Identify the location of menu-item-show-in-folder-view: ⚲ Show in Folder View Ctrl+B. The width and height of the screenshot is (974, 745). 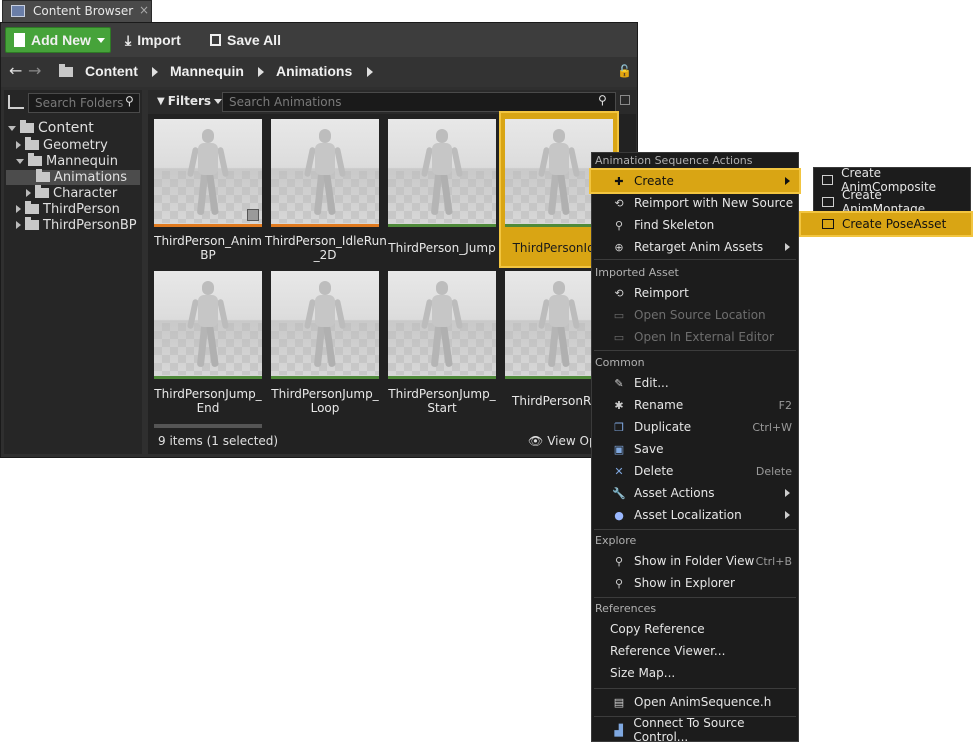
(695, 561).